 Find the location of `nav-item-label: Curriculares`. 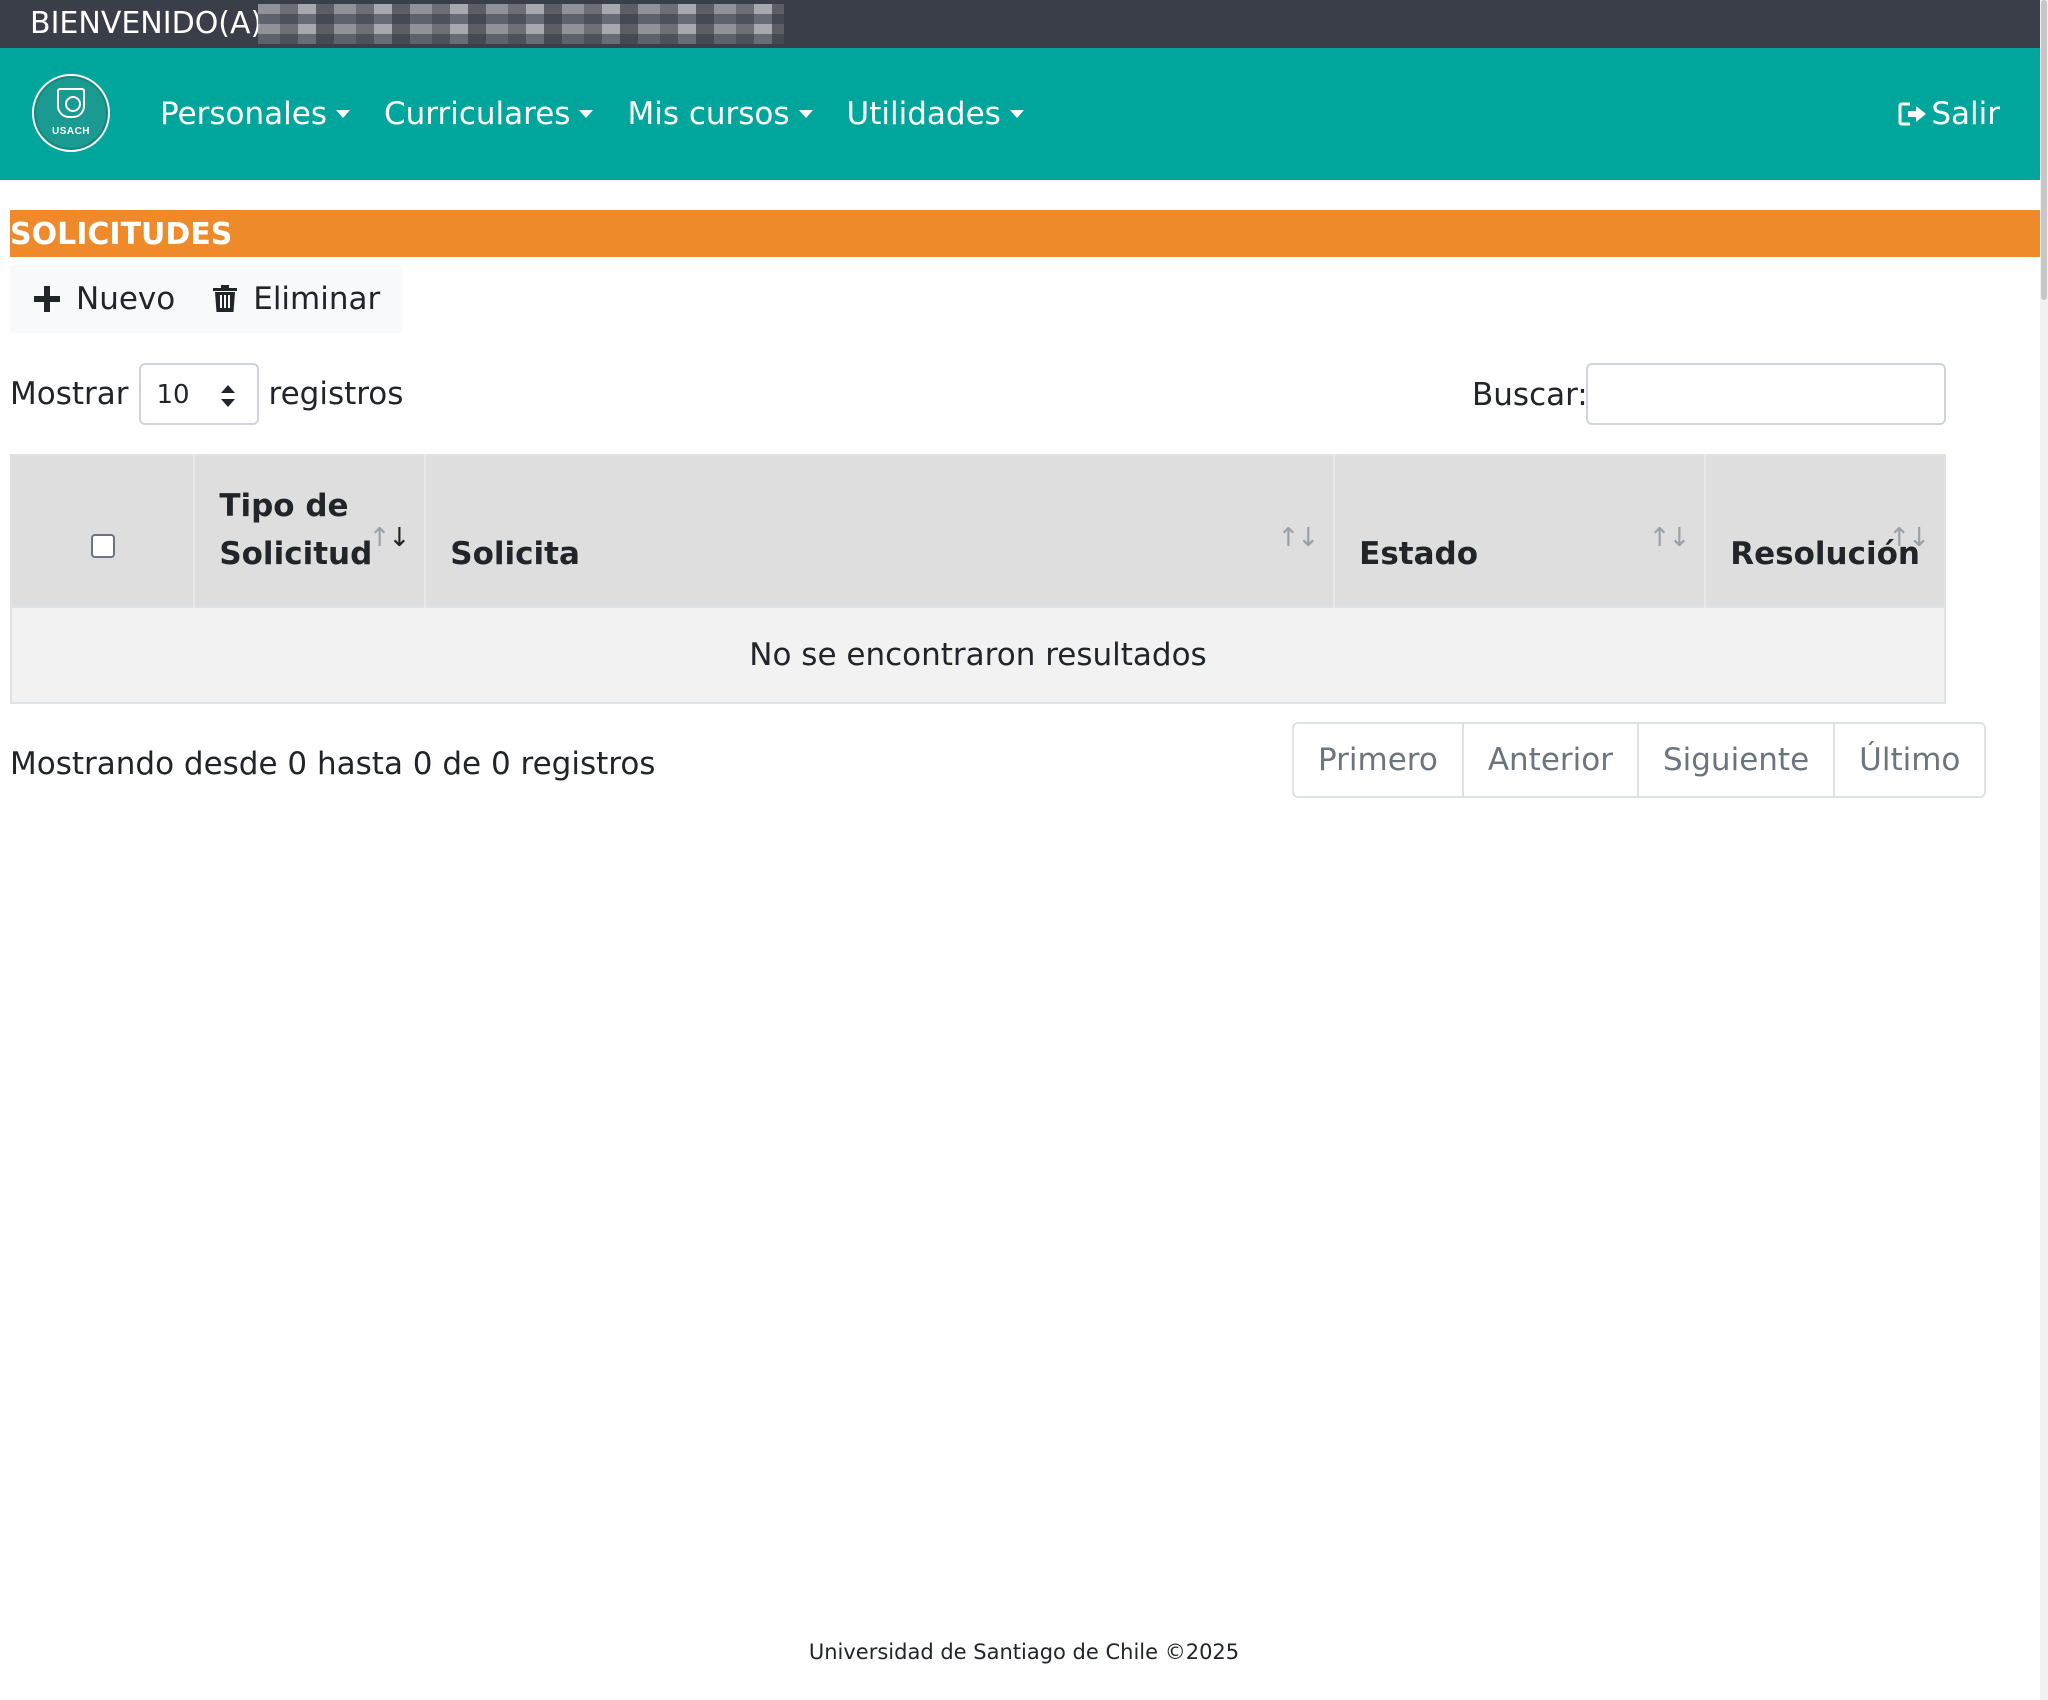

nav-item-label: Curriculares is located at coordinates (477, 114).